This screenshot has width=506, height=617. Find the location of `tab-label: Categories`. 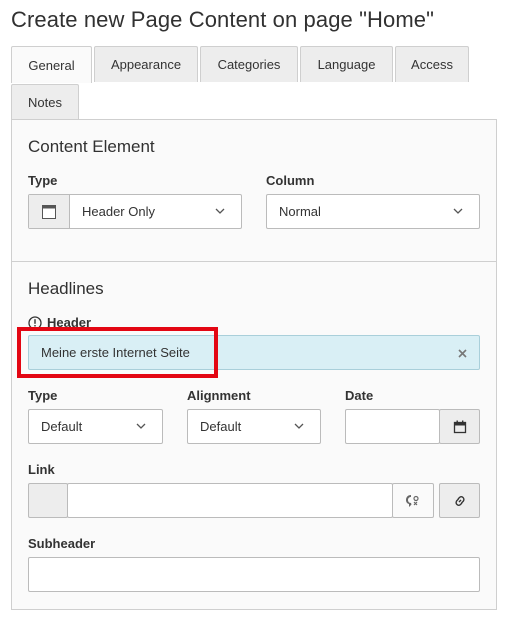

tab-label: Categories is located at coordinates (249, 64).